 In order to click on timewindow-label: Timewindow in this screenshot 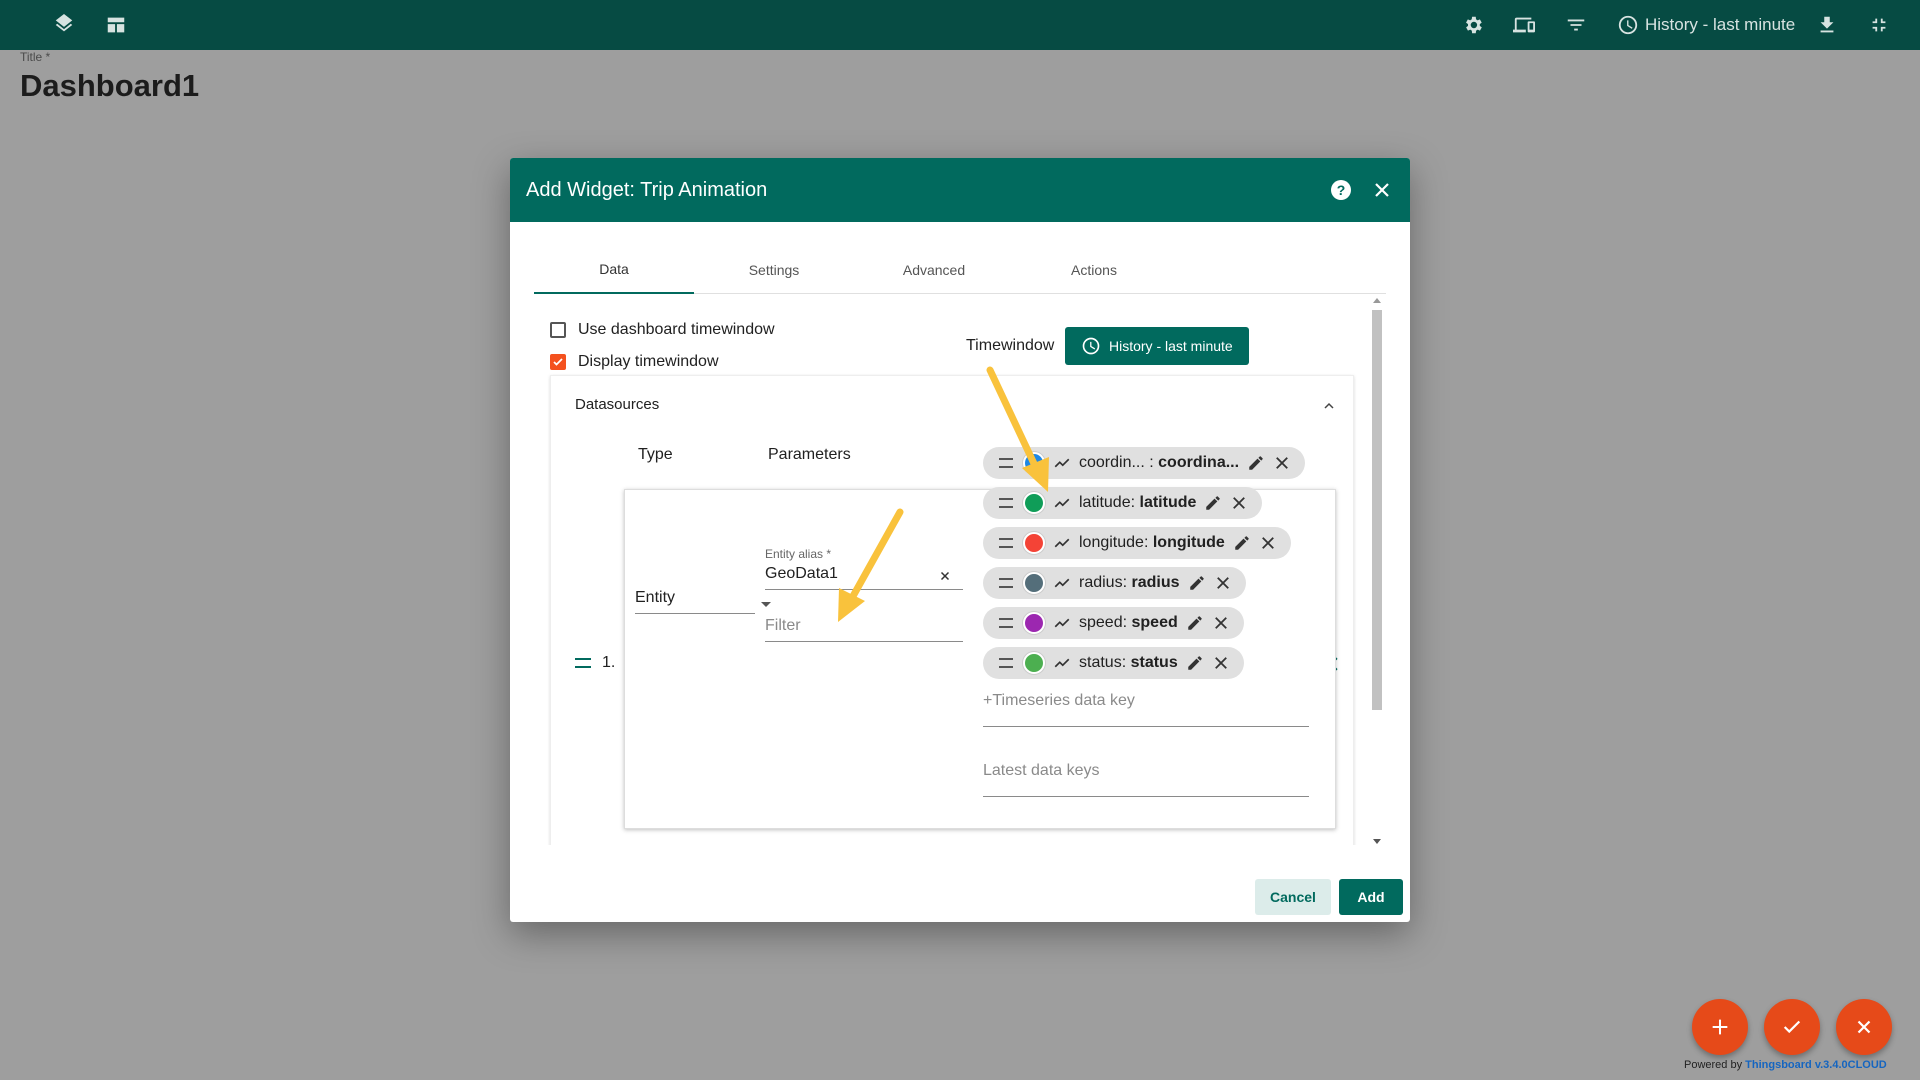, I will do `click(1010, 345)`.